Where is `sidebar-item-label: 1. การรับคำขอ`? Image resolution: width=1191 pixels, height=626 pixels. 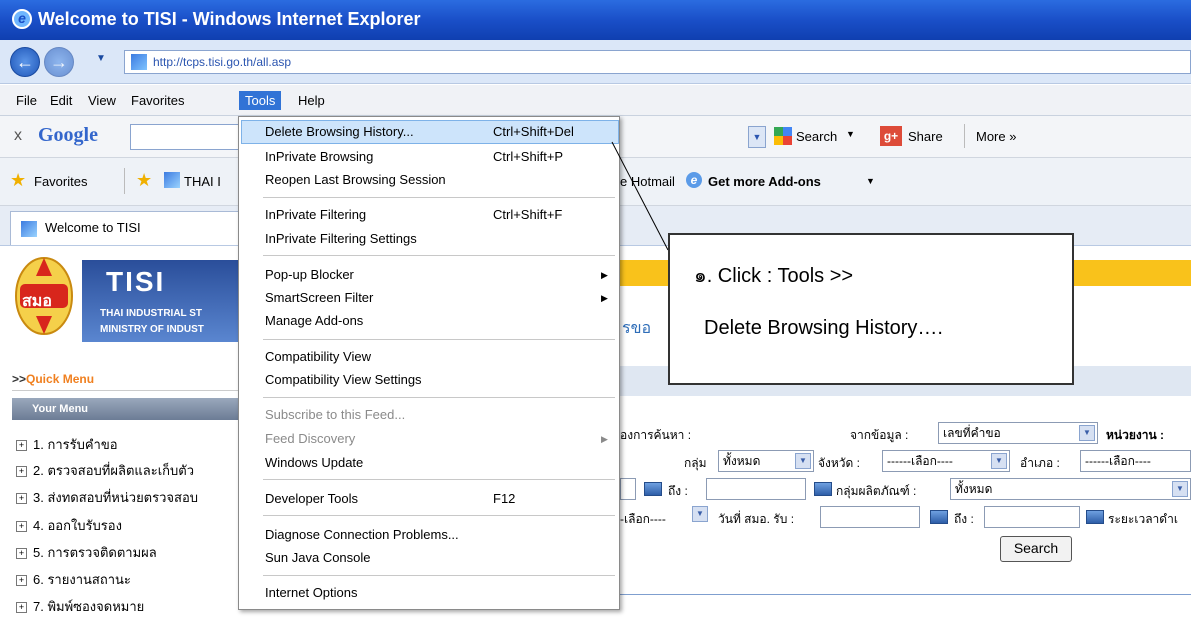
sidebar-item-label: 1. การรับคำขอ is located at coordinates (75, 444).